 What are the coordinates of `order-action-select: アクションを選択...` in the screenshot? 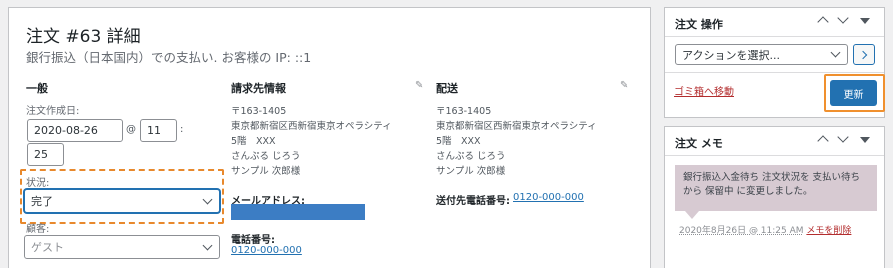 It's located at (761, 54).